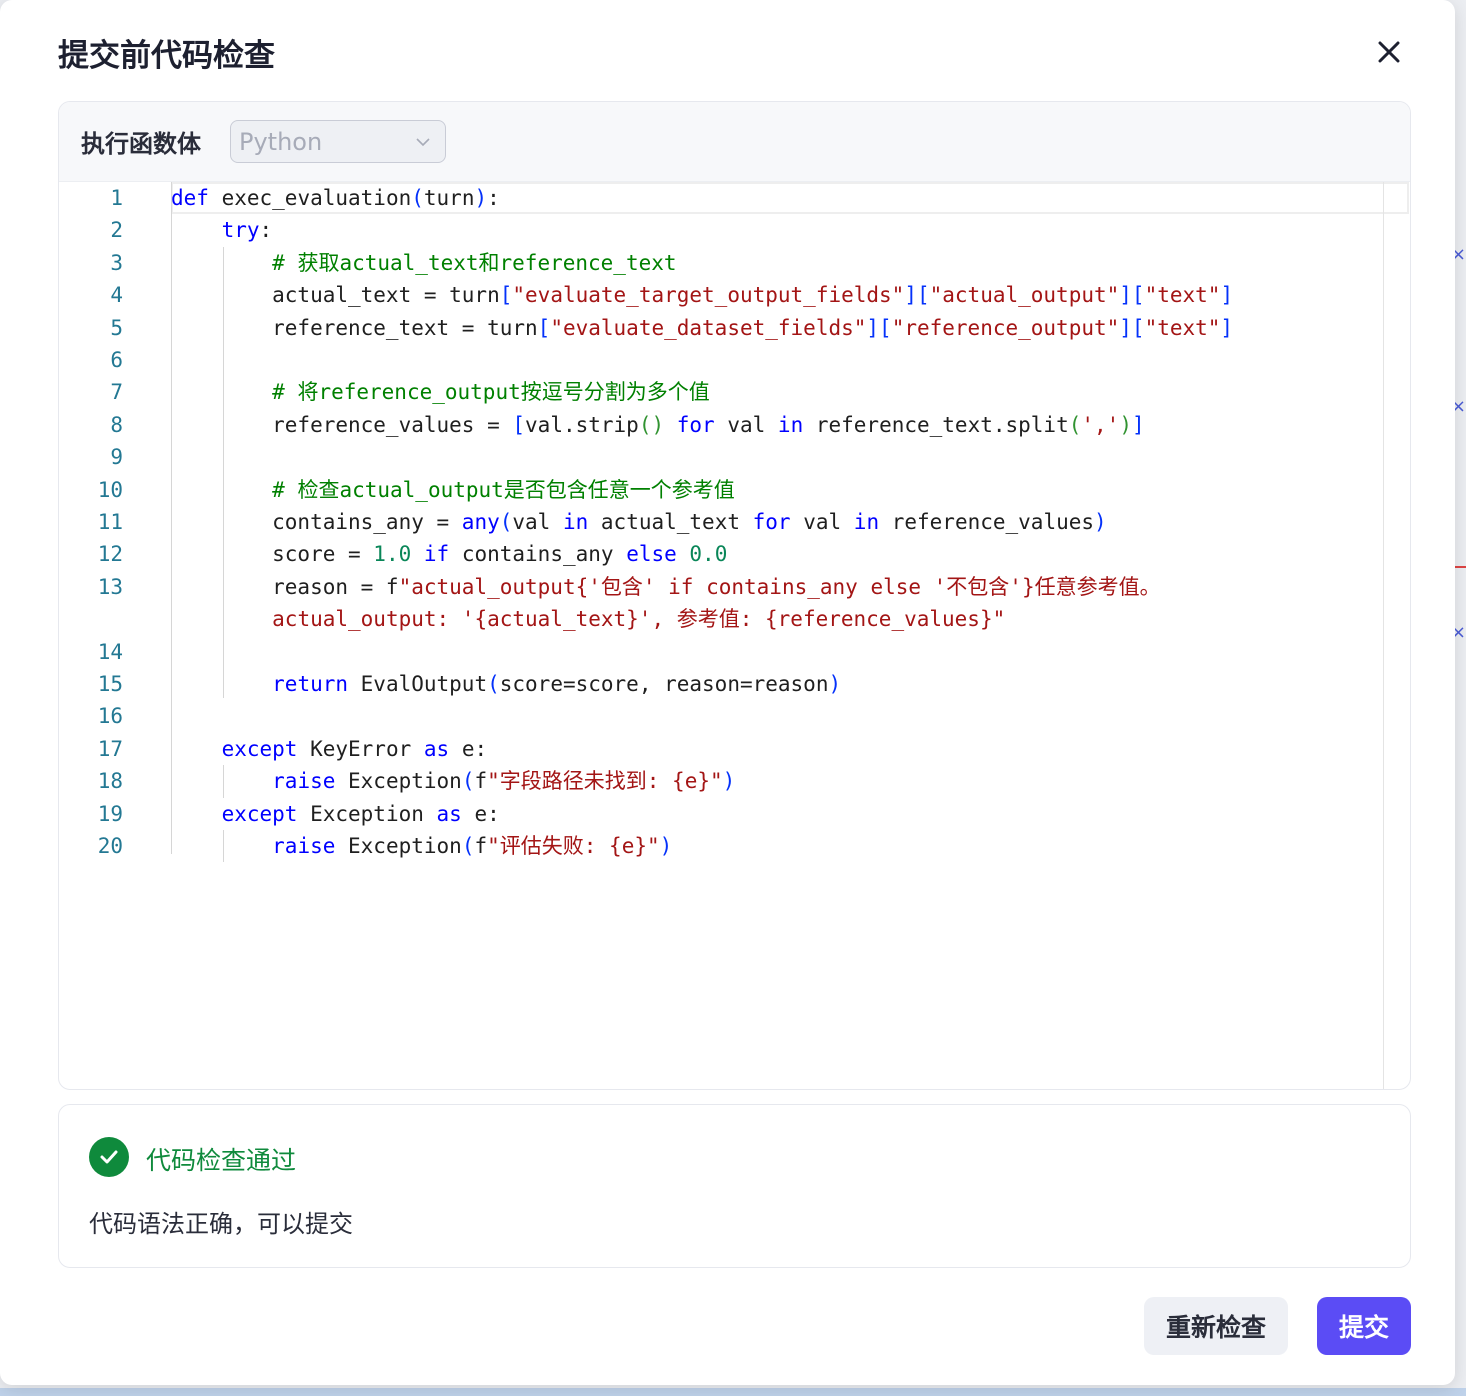 Image resolution: width=1466 pixels, height=1396 pixels. I want to click on line-number: 9, so click(116, 457).